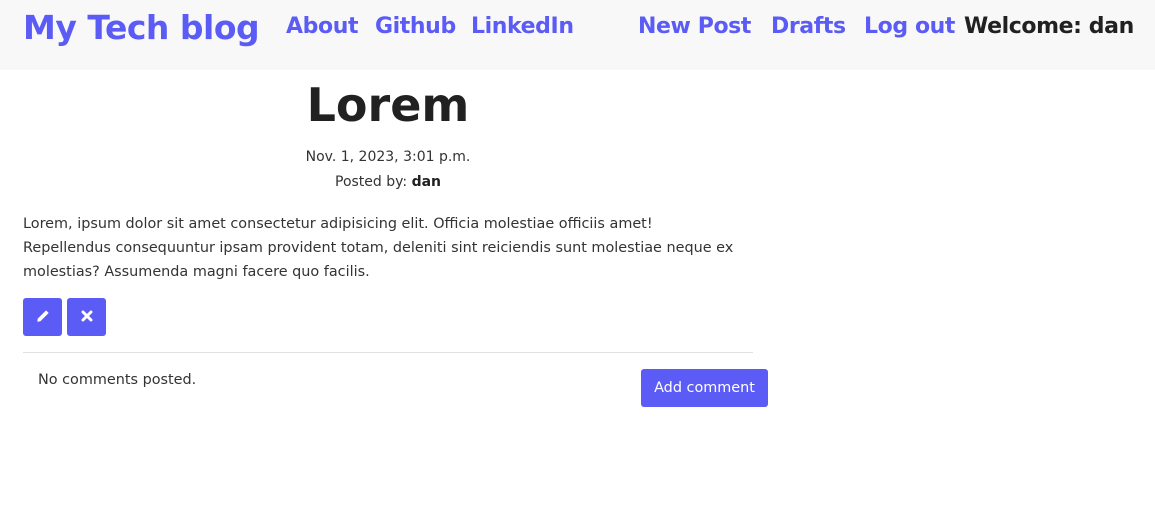 Image resolution: width=1155 pixels, height=530 pixels. I want to click on no-comments-text: No comments posted., so click(117, 380).